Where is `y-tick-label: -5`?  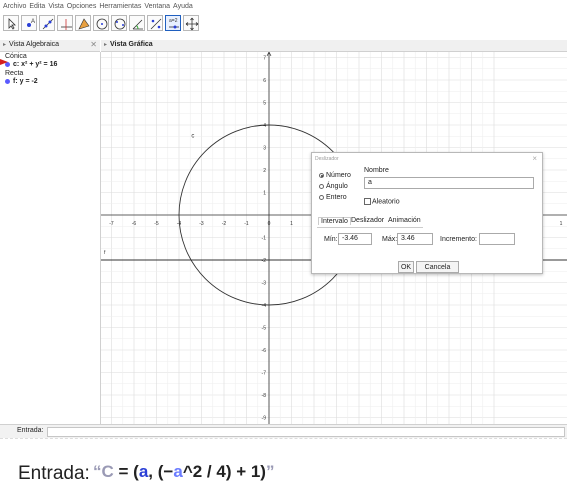 y-tick-label: -5 is located at coordinates (264, 329).